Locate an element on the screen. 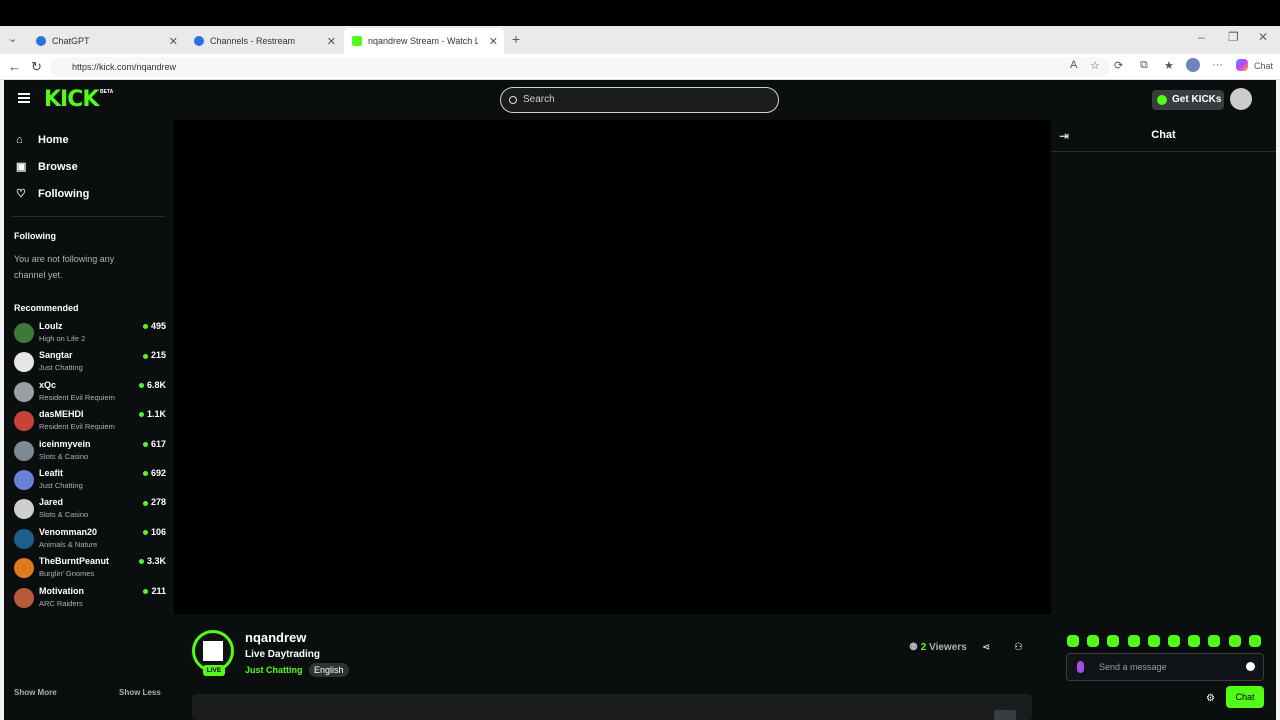 This screenshot has height=720, width=1280. language-tag: English is located at coordinates (329, 670).